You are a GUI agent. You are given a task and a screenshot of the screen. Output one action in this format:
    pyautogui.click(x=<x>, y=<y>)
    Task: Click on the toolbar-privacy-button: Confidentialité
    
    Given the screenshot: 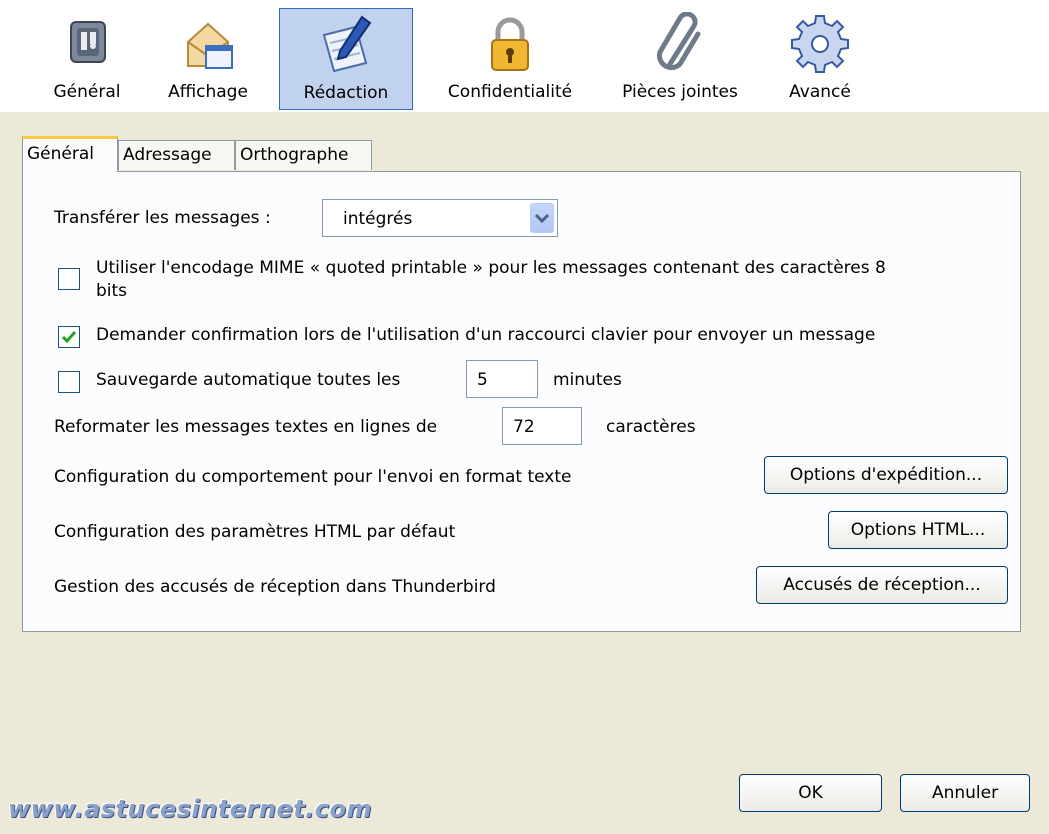 What is the action you would take?
    pyautogui.click(x=510, y=59)
    